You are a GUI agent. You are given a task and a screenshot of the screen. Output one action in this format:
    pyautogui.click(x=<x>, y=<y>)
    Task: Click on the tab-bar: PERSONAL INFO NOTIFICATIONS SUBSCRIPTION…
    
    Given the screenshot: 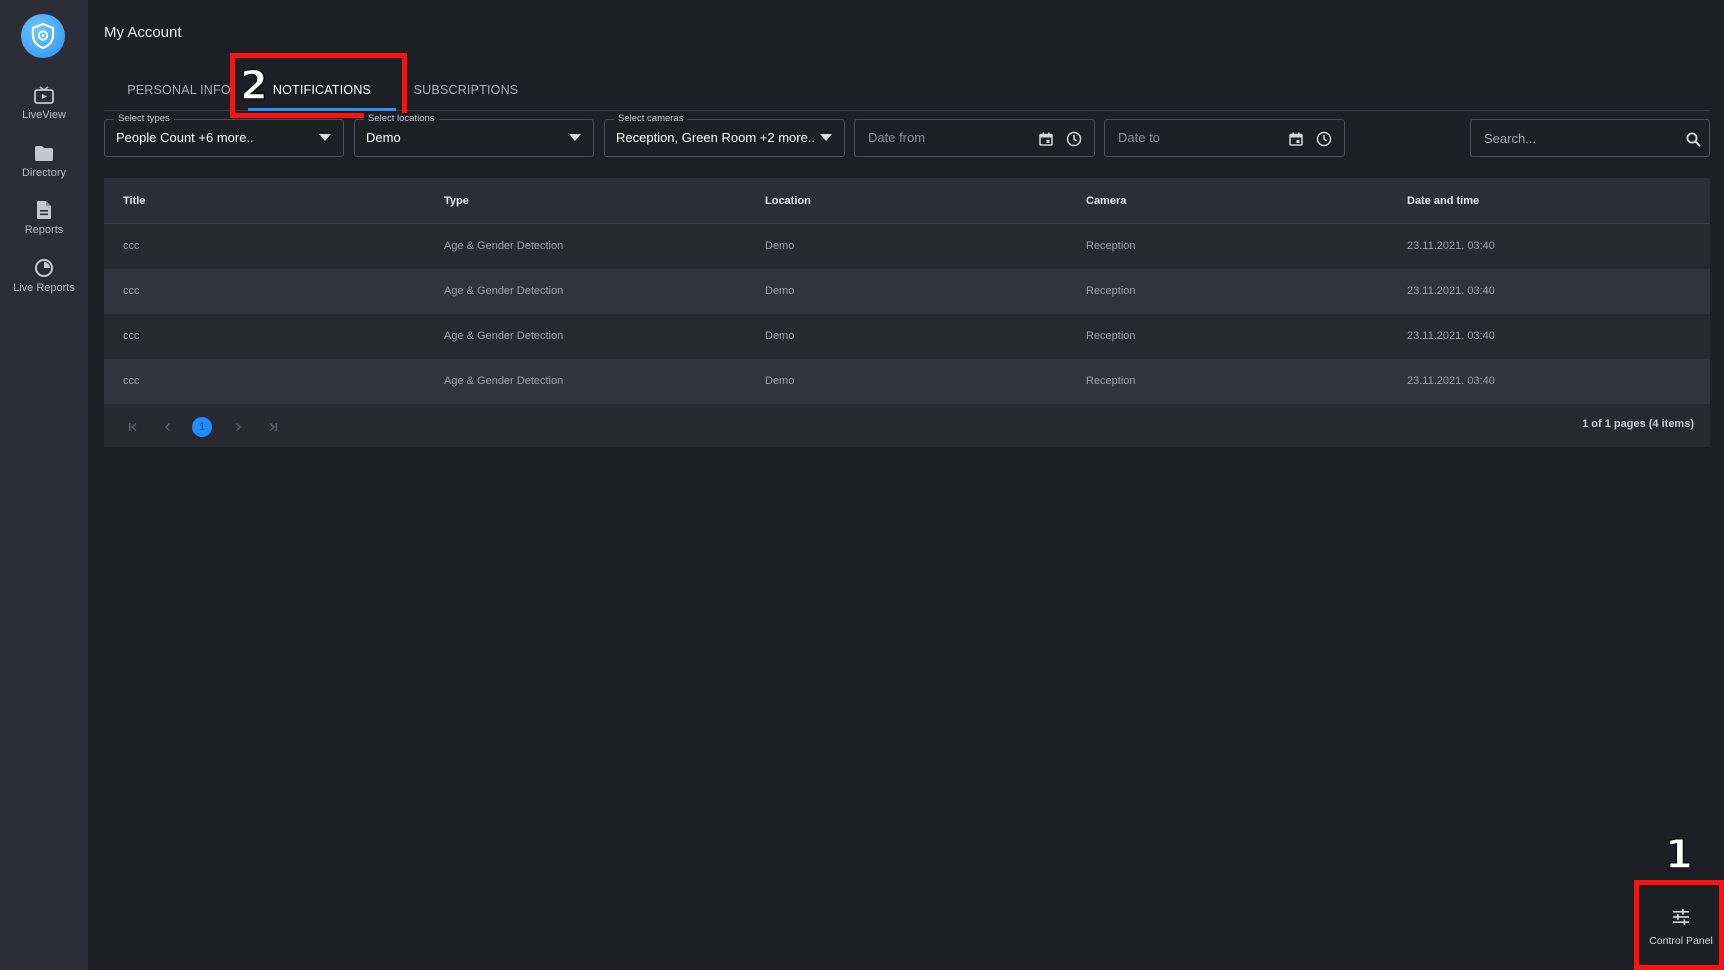 What is the action you would take?
    pyautogui.click(x=907, y=89)
    